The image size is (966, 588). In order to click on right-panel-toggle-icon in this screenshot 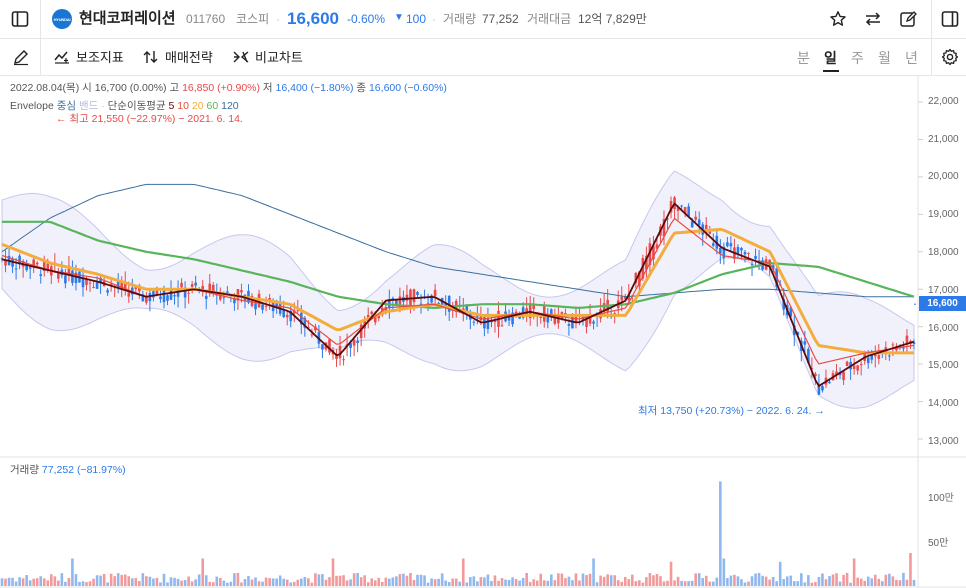, I will do `click(950, 19)`.